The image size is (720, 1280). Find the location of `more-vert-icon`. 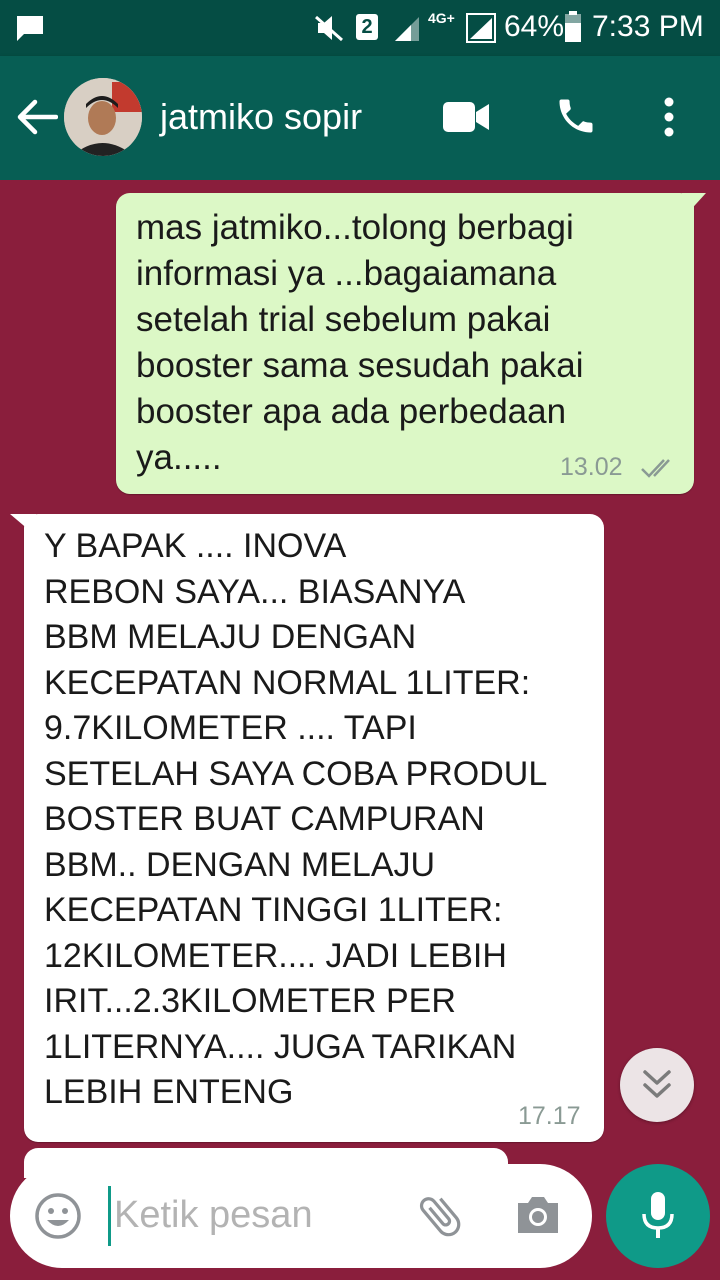

more-vert-icon is located at coordinates (669, 117).